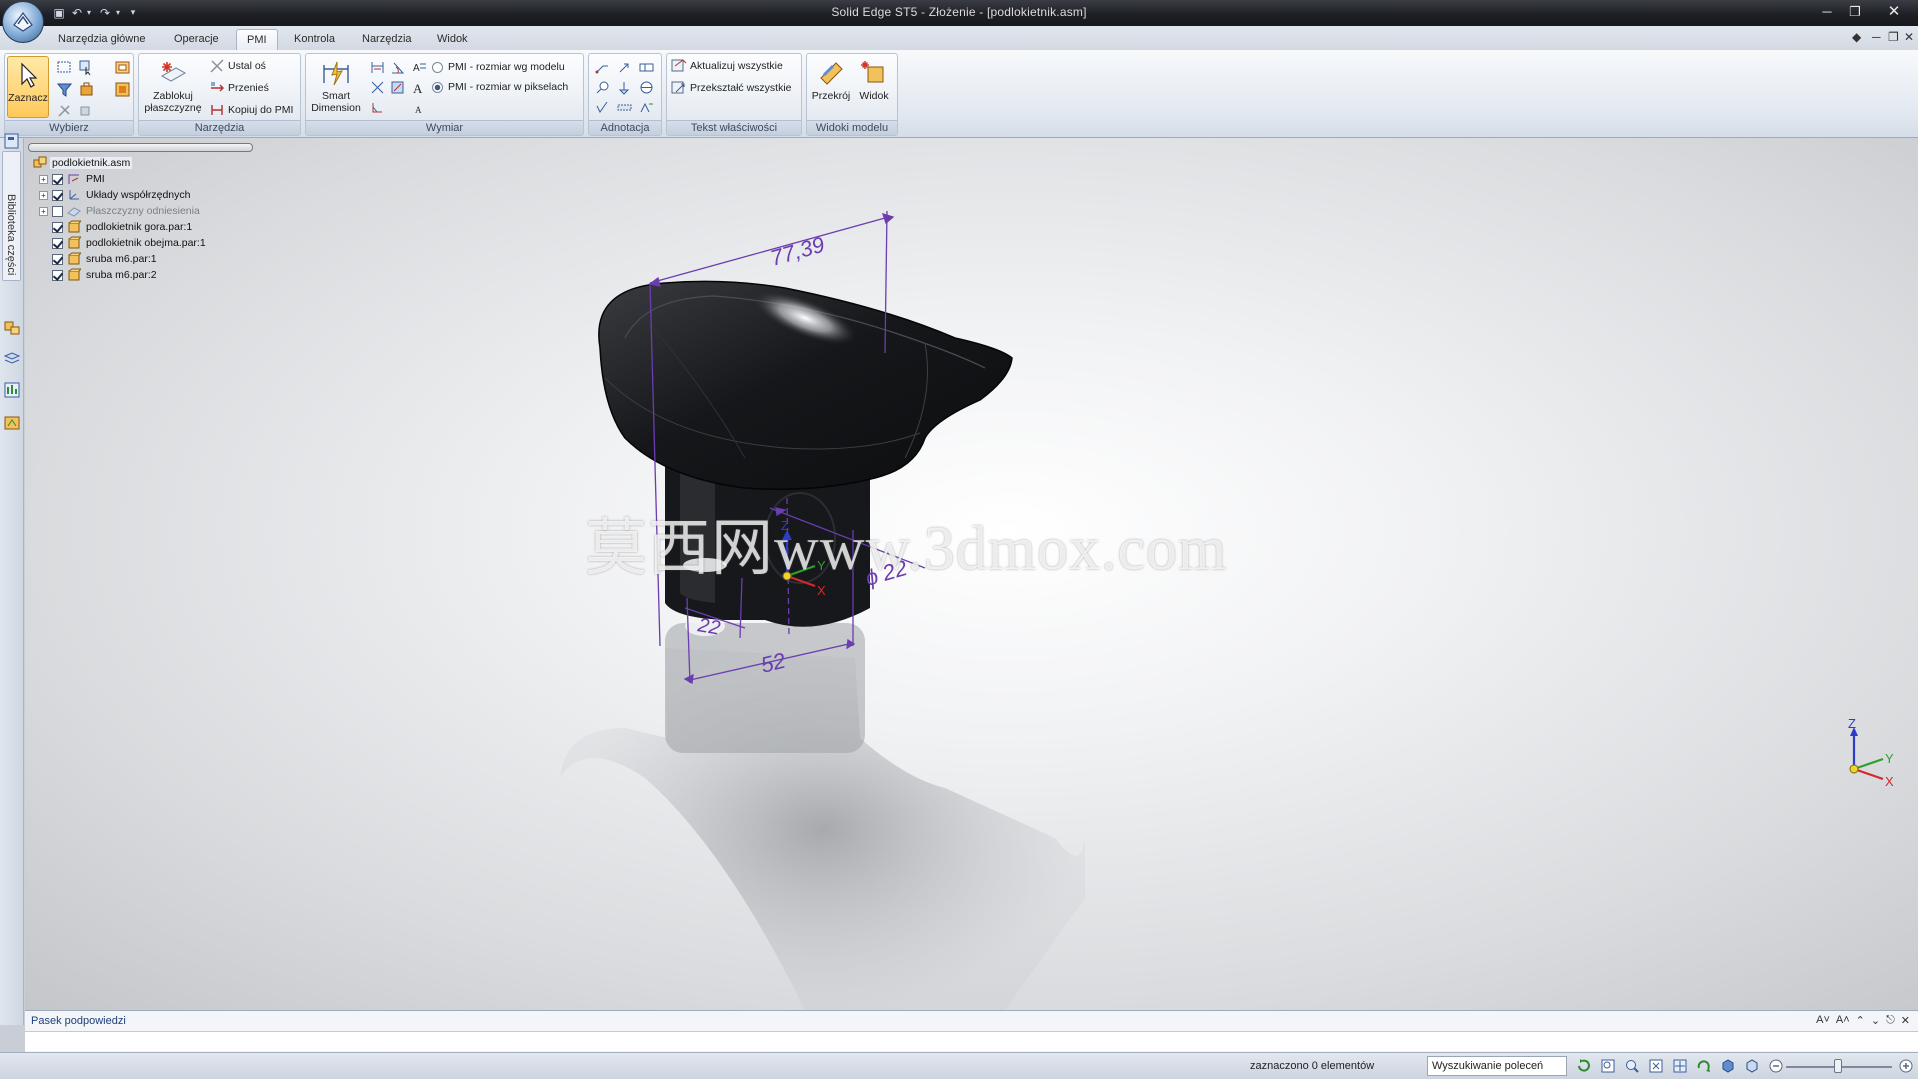 This screenshot has width=1918, height=1079. What do you see at coordinates (28, 87) in the screenshot?
I see `zaznacz-button: Zaznacz` at bounding box center [28, 87].